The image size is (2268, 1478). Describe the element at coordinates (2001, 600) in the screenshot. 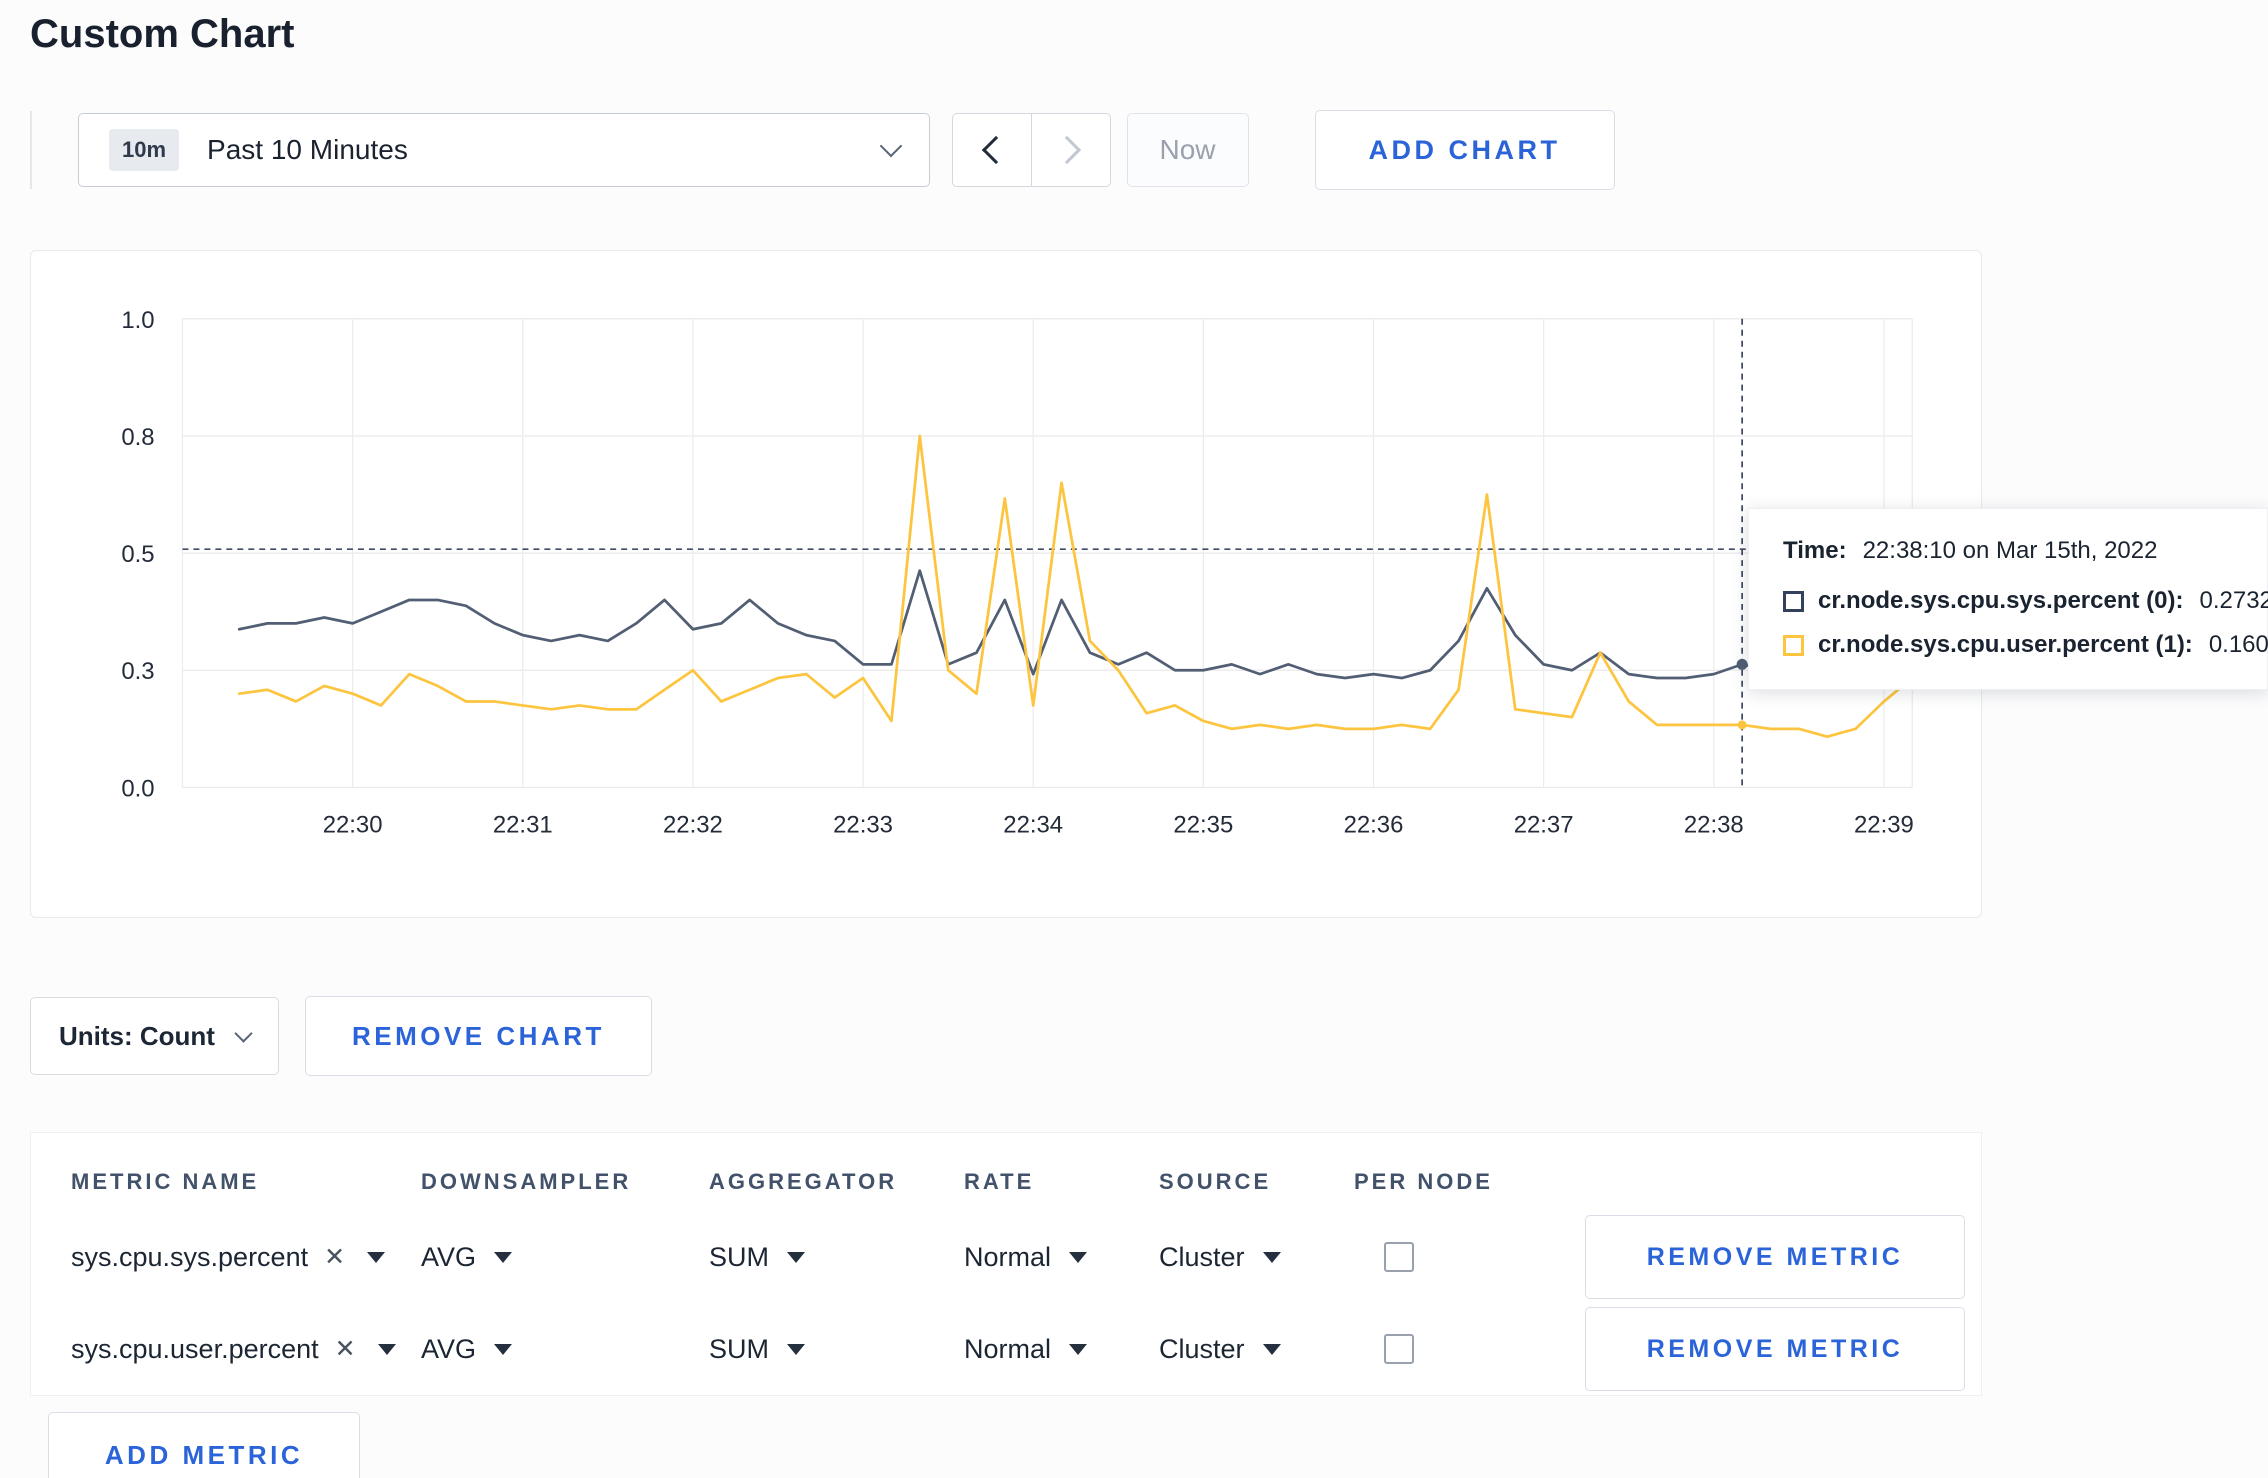

I see `tooltip-series-name: cr.node.sys.cpu.sys.percent (0):` at that location.